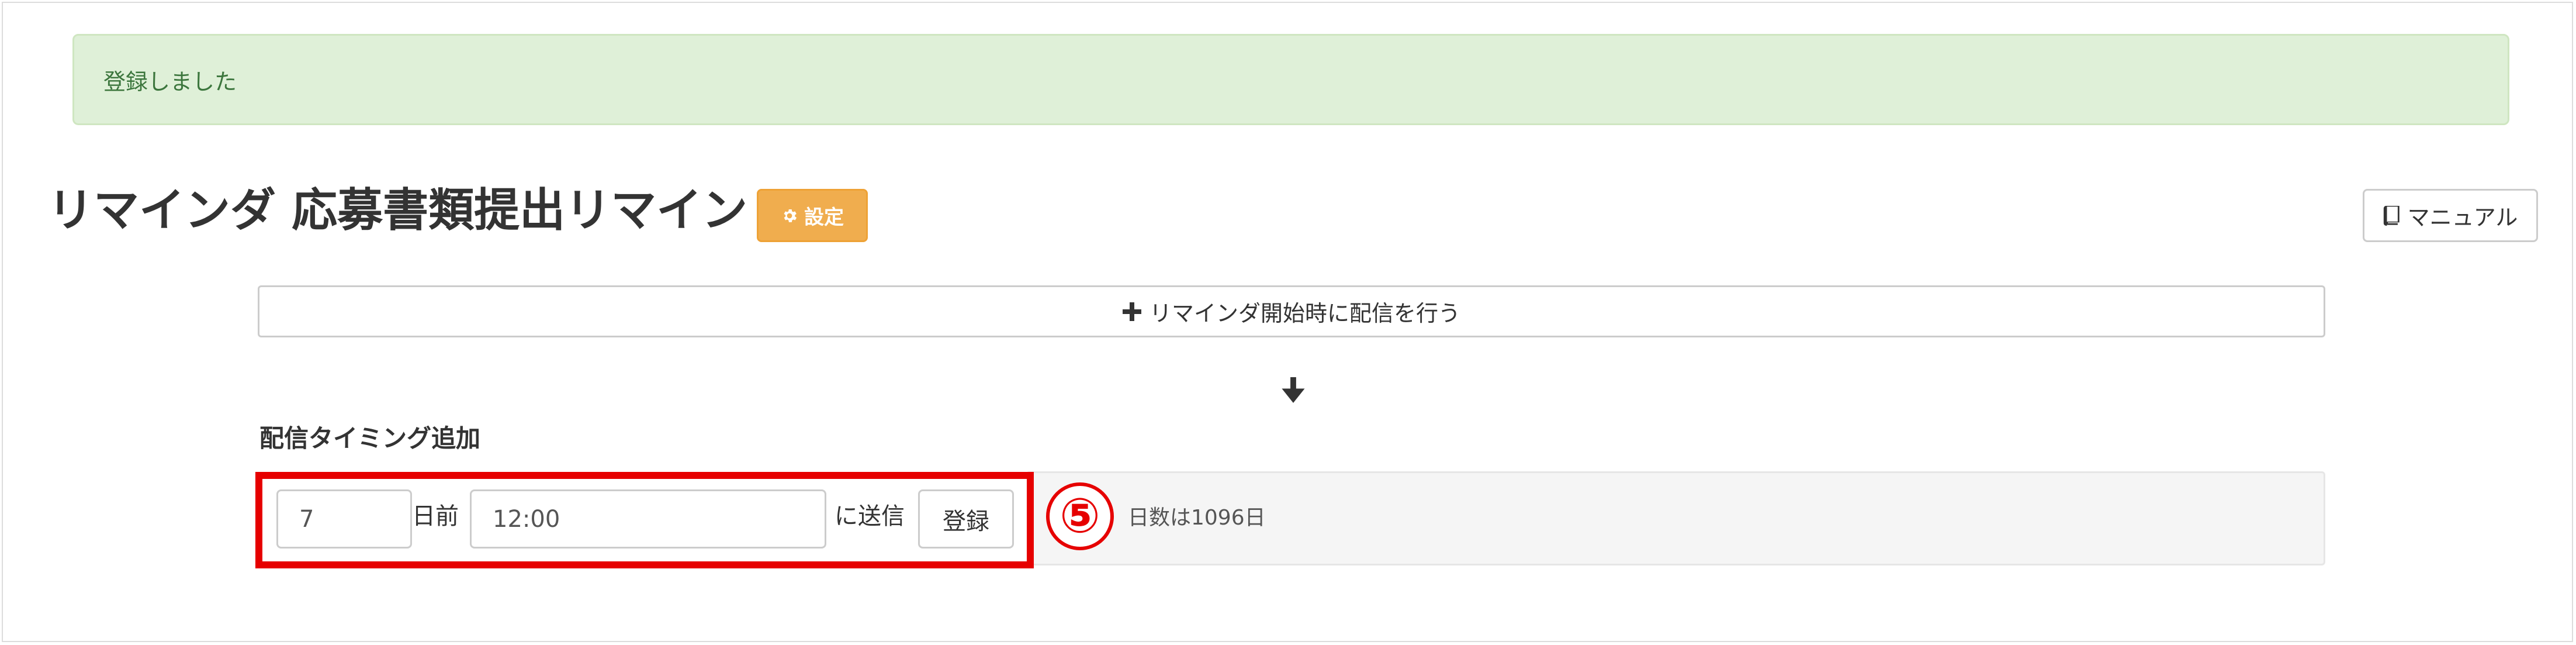  What do you see at coordinates (648, 519) in the screenshot?
I see `send-time-input` at bounding box center [648, 519].